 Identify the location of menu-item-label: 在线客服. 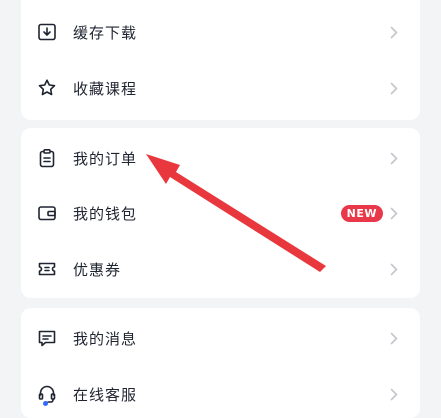
(105, 394).